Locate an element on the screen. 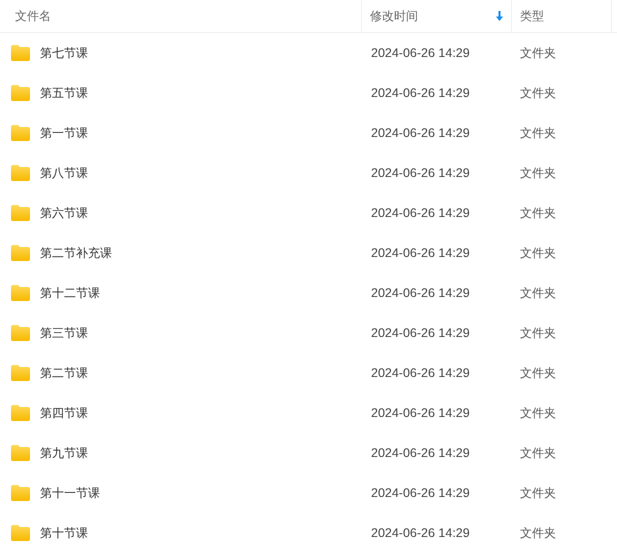 This screenshot has height=558, width=617. folder-name: 第二节补充课 is located at coordinates (76, 253).